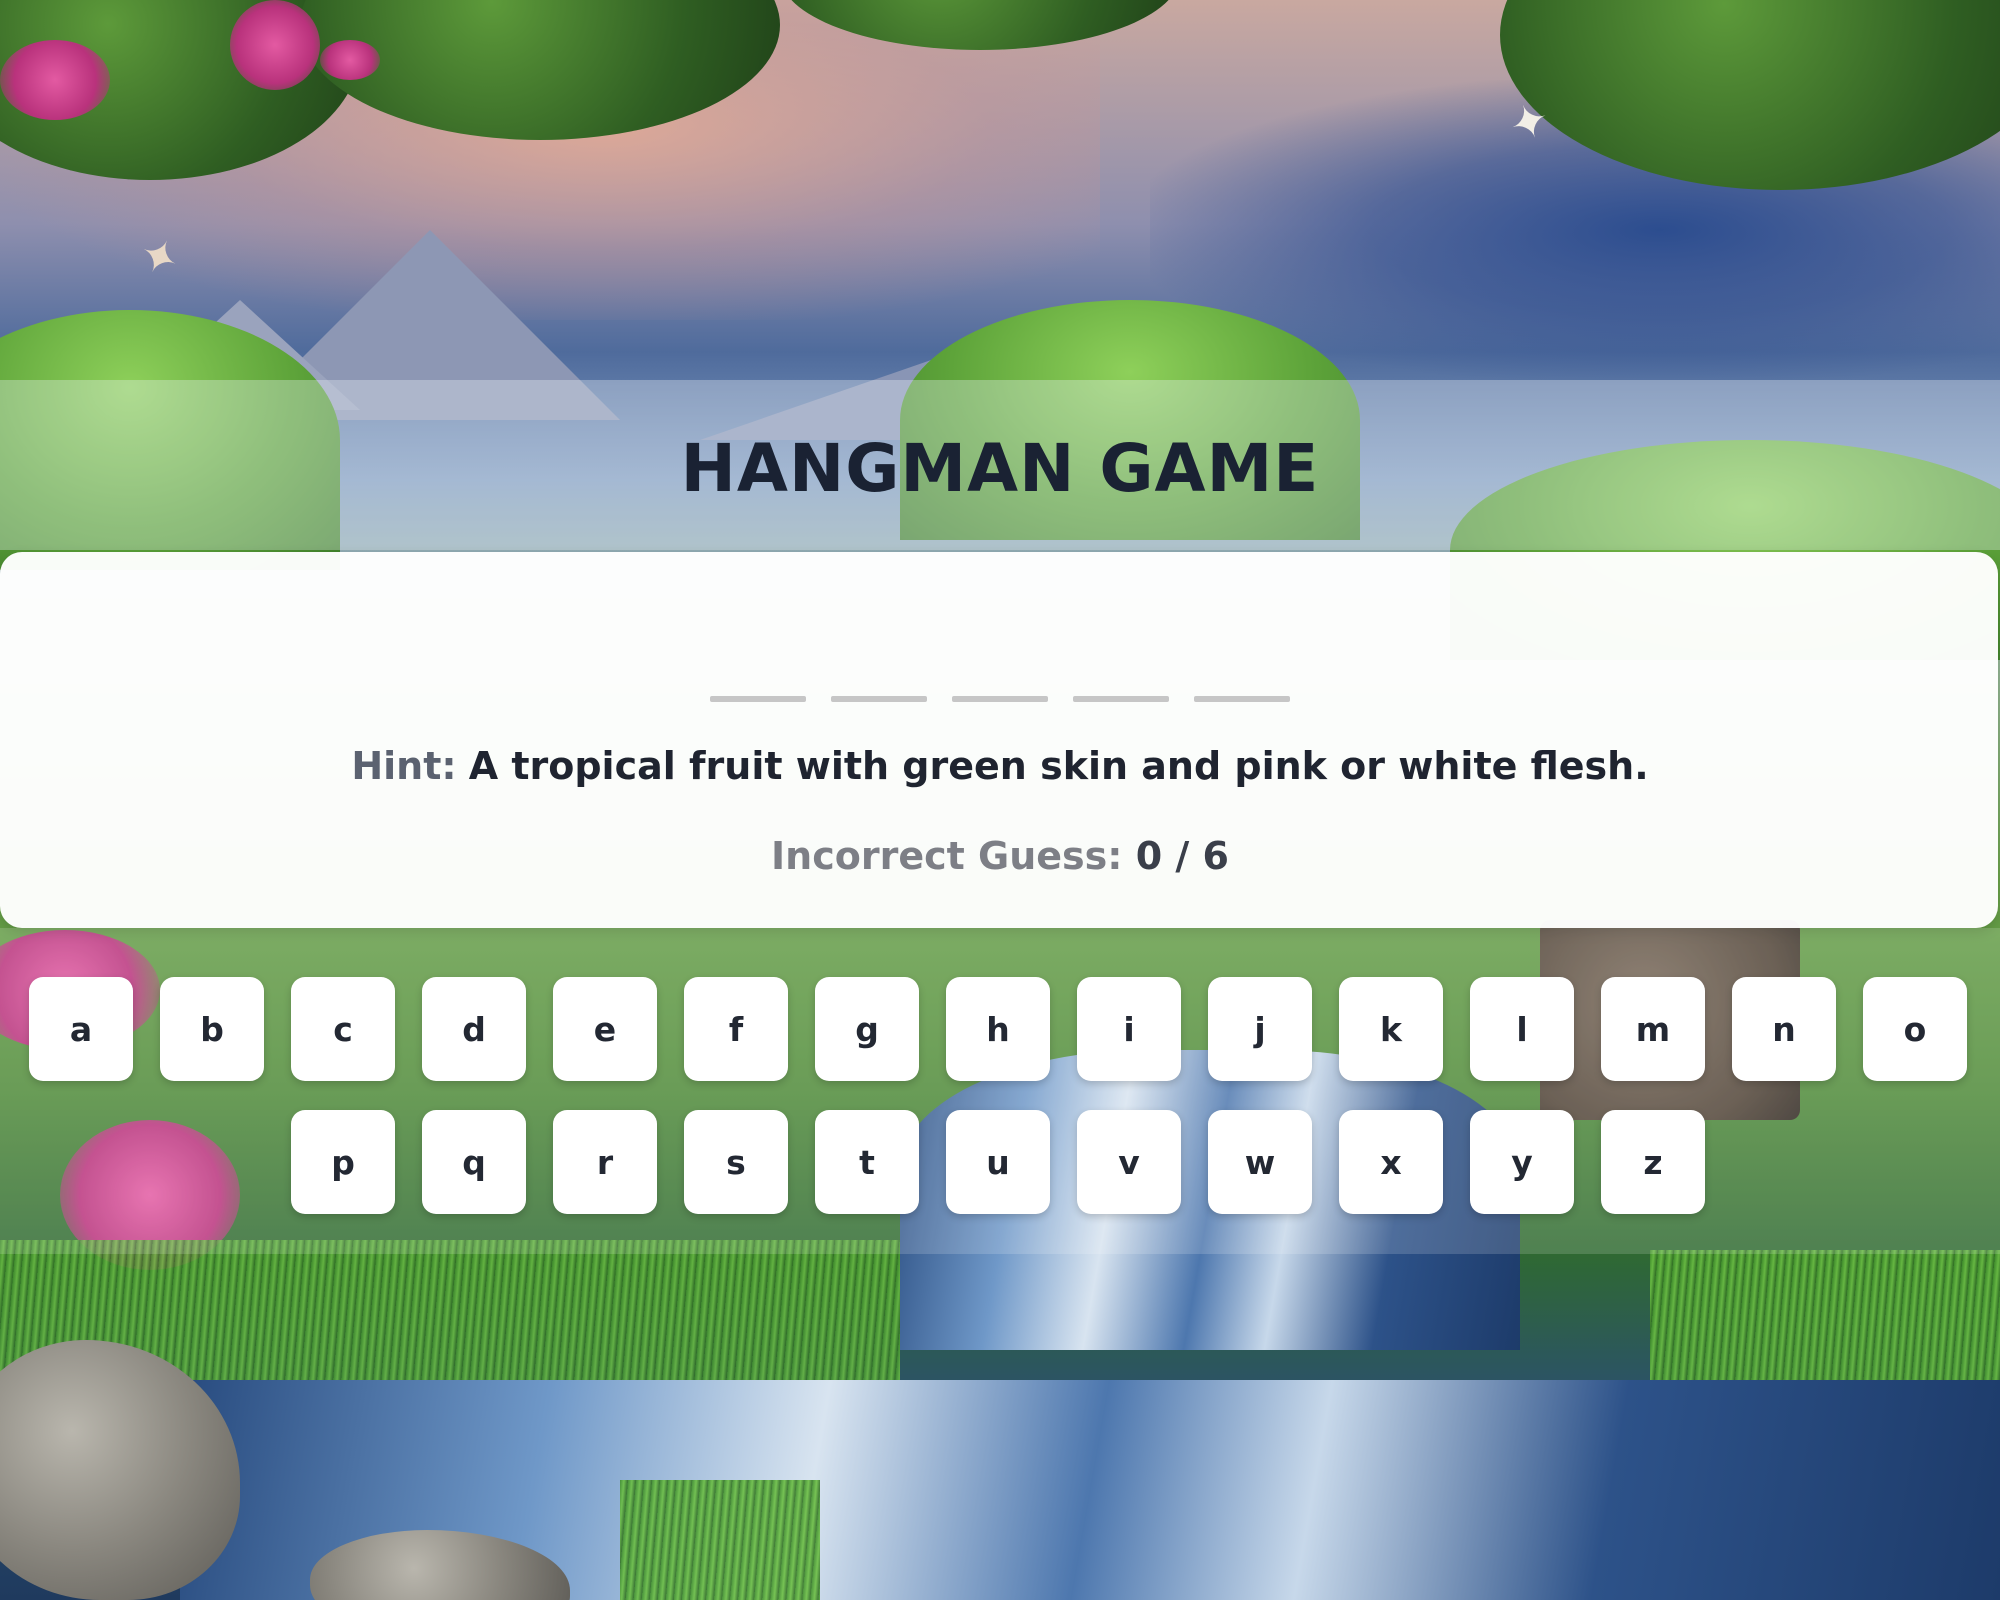 The image size is (2000, 1600). I want to click on word-display, so click(1000, 699).